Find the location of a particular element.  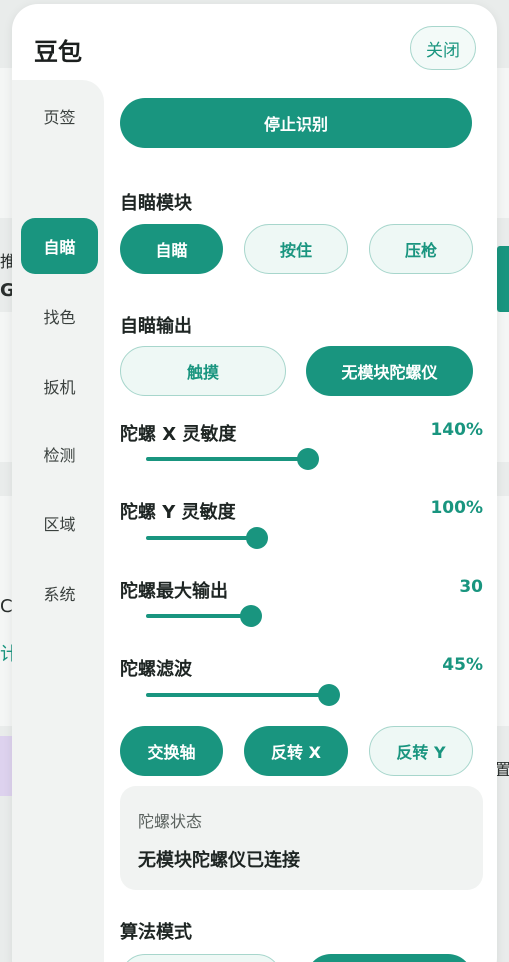

gyro-filter-label: 陀螺滤波 is located at coordinates (156, 669).